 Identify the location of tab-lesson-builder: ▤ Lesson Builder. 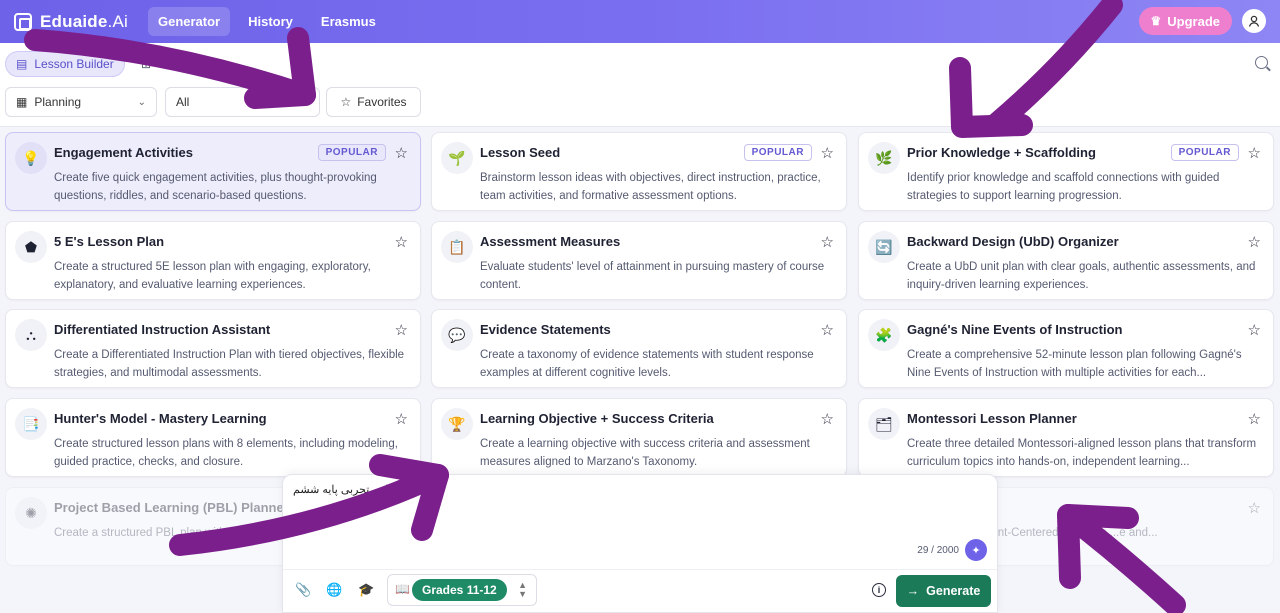
(65, 64).